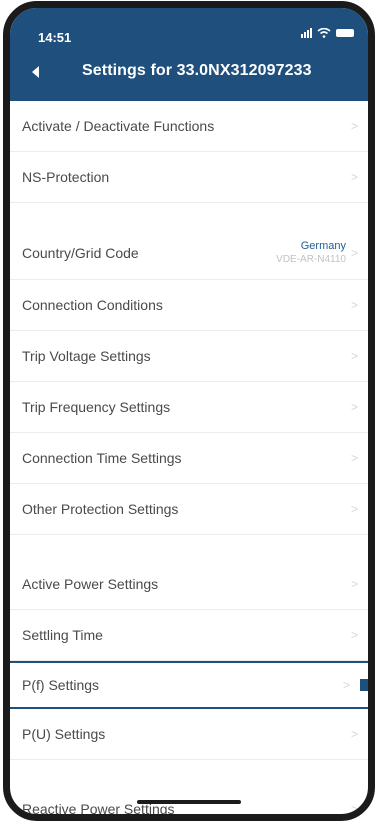 This screenshot has width=384, height=827. I want to click on list-item-label: Country/Grid Code, so click(80, 253).